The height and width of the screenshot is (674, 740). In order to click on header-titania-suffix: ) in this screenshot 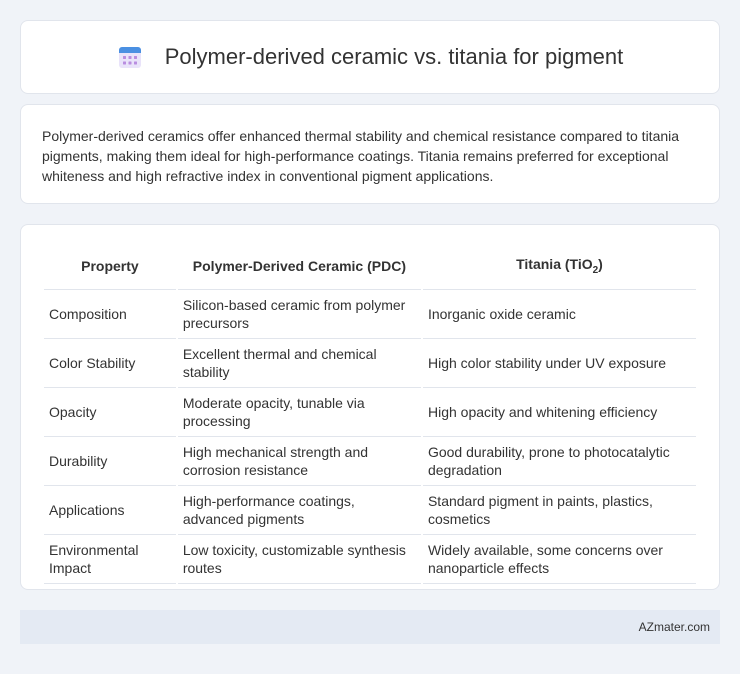, I will do `click(600, 264)`.